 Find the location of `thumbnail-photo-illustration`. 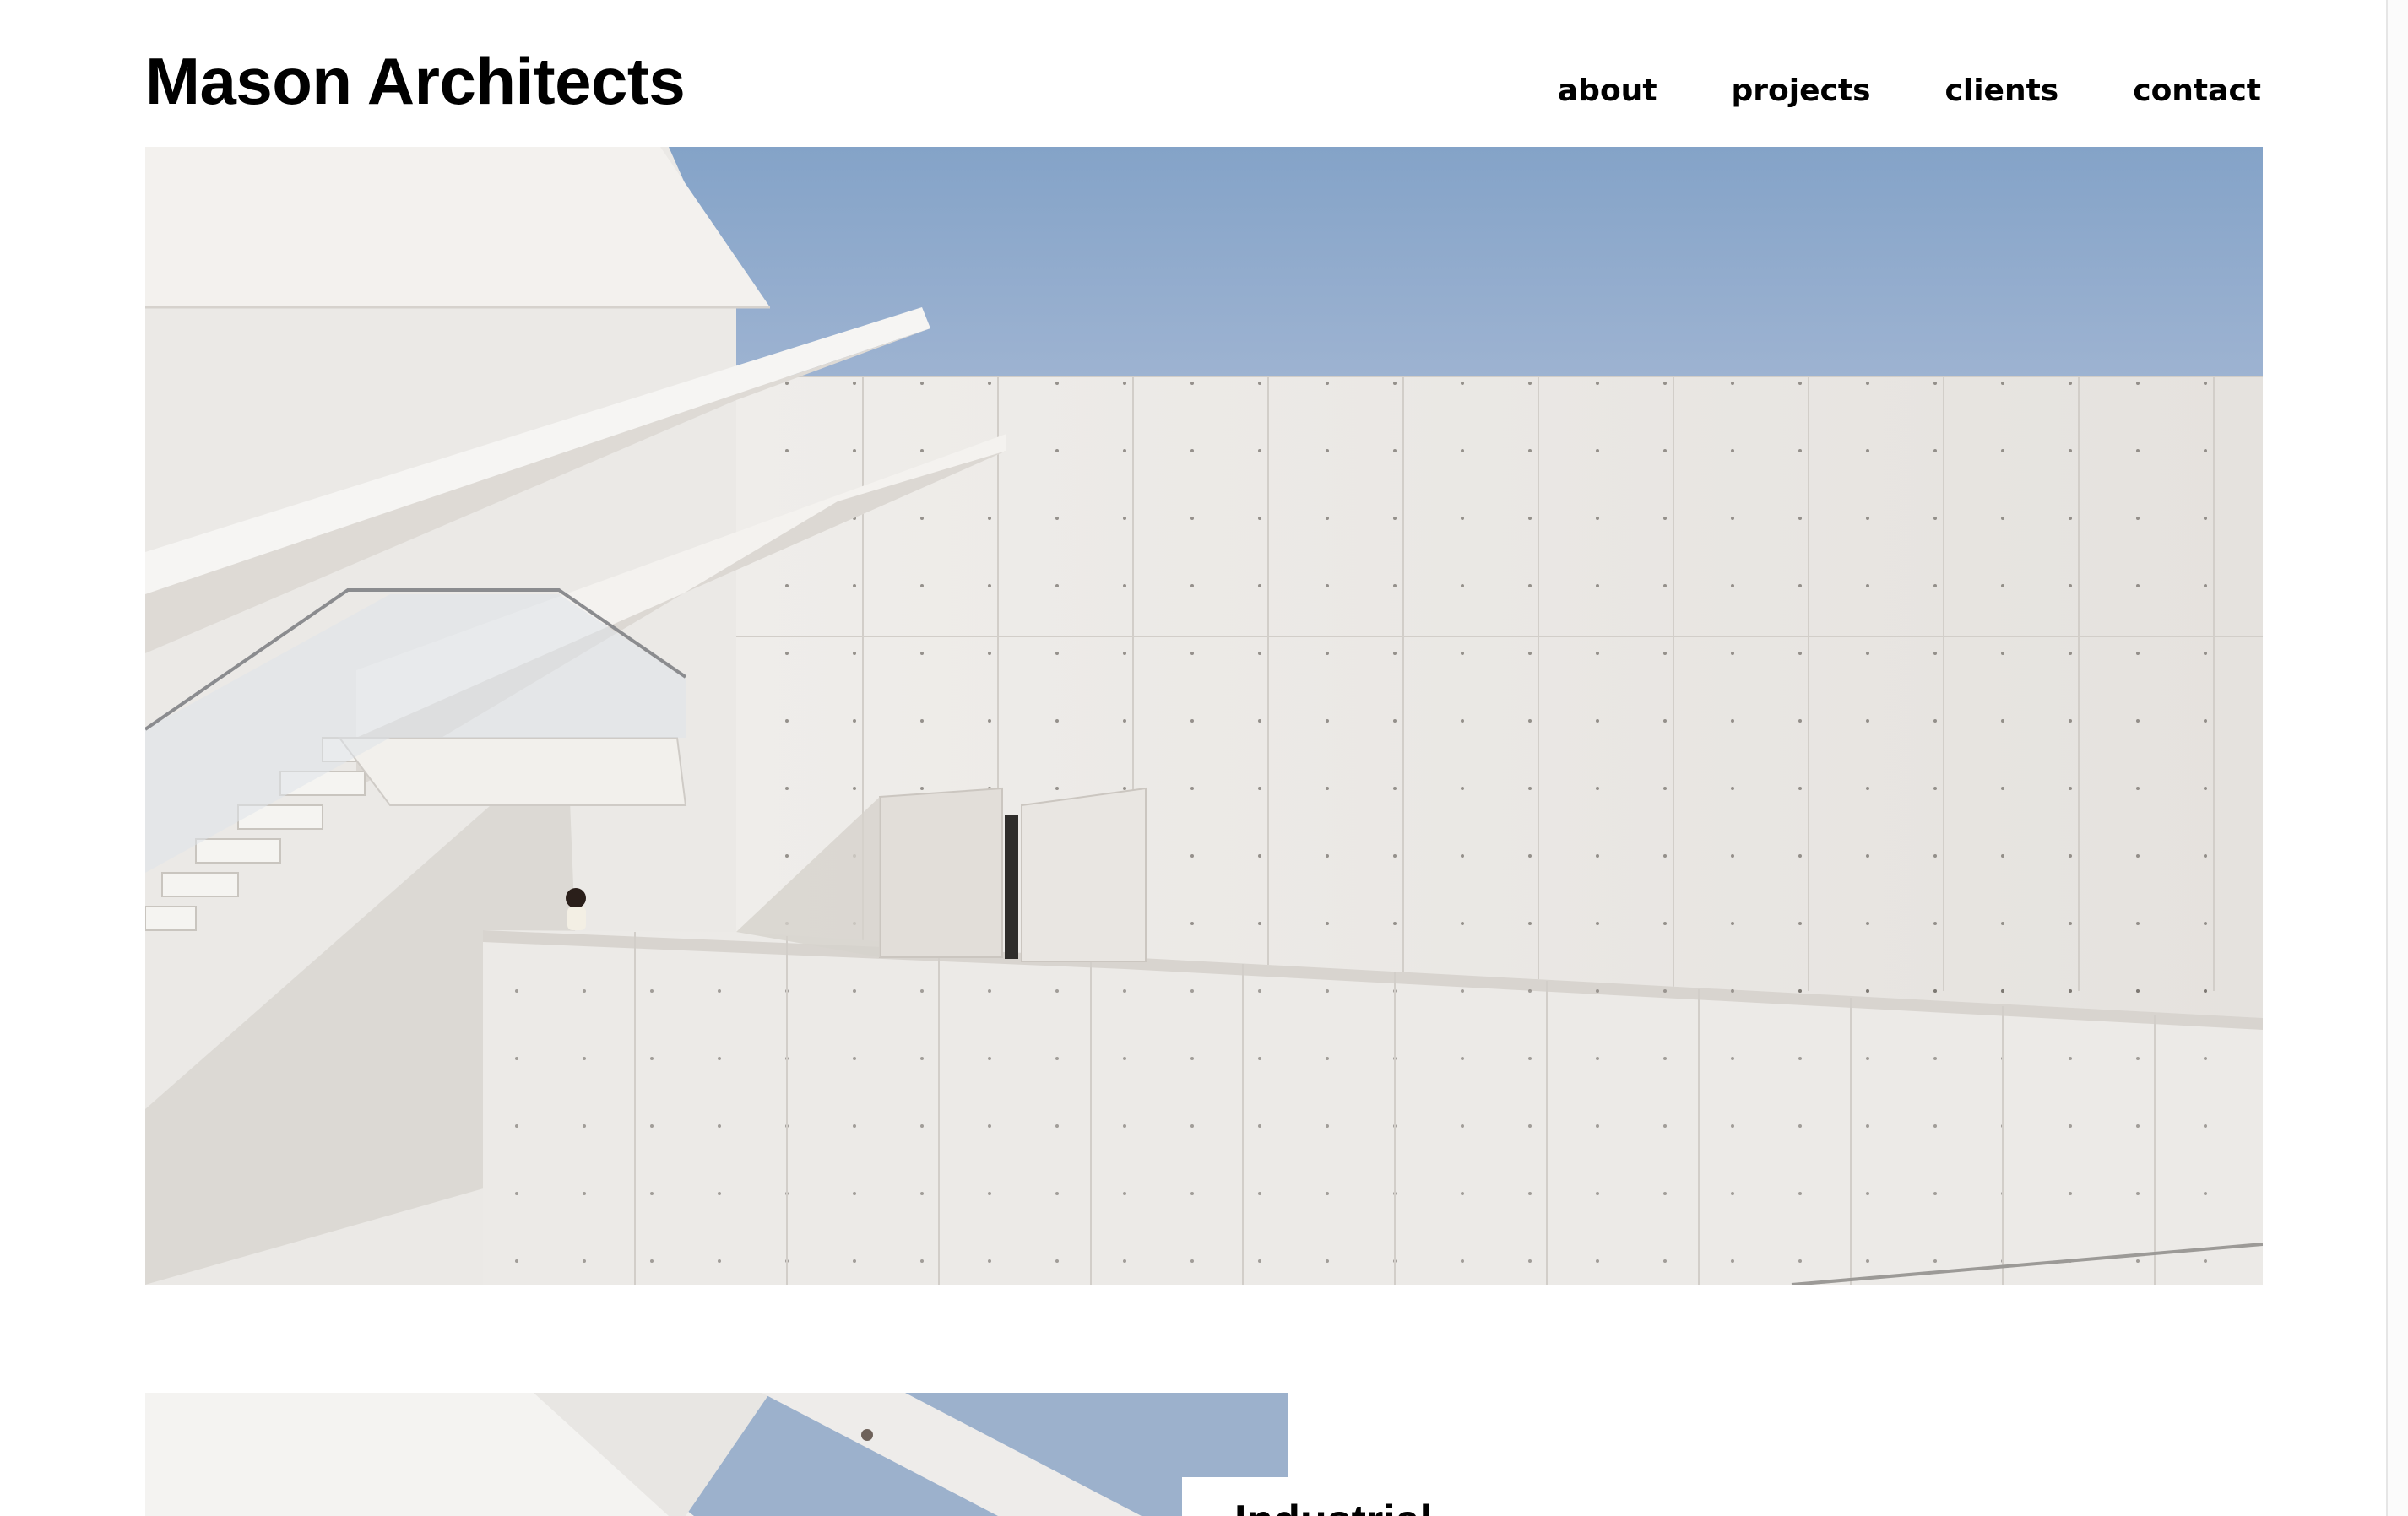

thumbnail-photo-illustration is located at coordinates (716, 1454).